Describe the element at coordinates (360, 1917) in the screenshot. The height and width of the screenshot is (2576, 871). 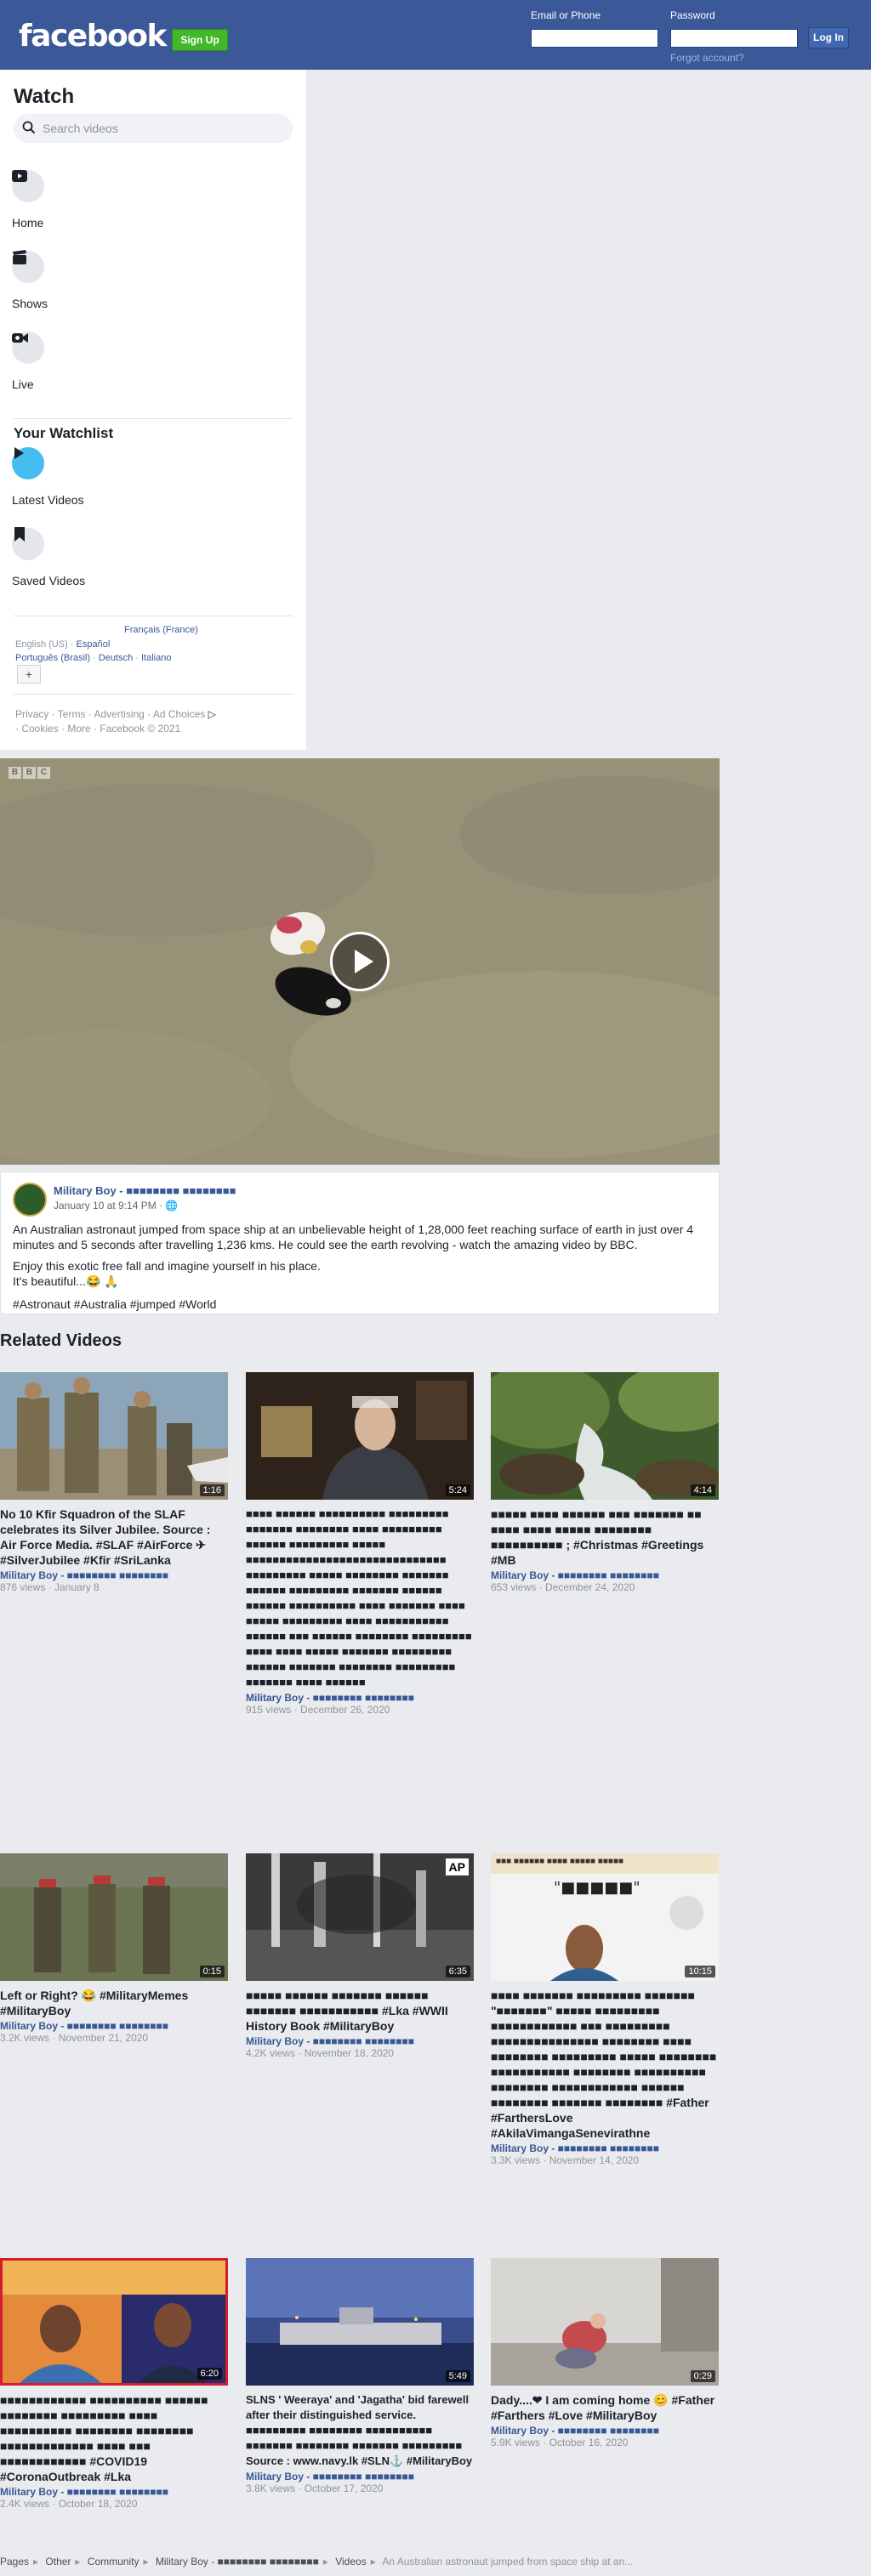
I see `video-thumbnail: AP 6:35` at that location.